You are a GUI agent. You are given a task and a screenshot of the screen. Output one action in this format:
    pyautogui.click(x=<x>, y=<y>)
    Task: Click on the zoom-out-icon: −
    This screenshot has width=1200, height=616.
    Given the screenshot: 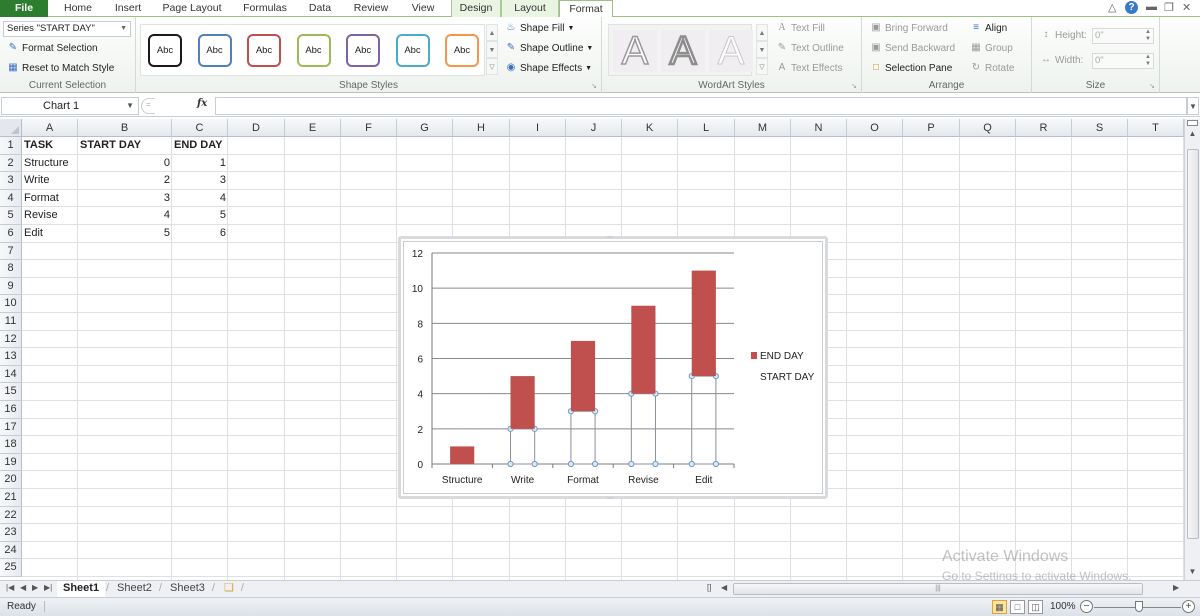 What is the action you would take?
    pyautogui.click(x=1086, y=606)
    